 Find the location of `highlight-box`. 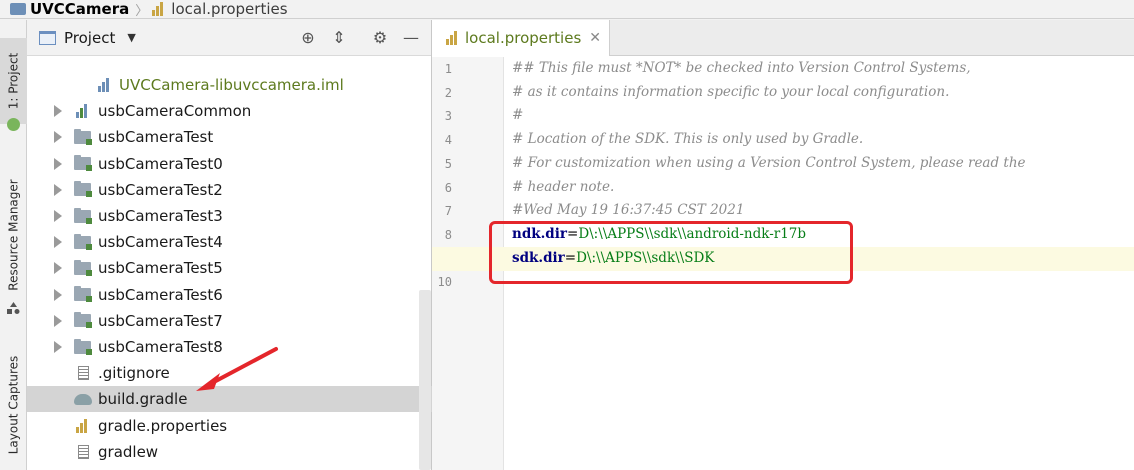

highlight-box is located at coordinates (671, 252).